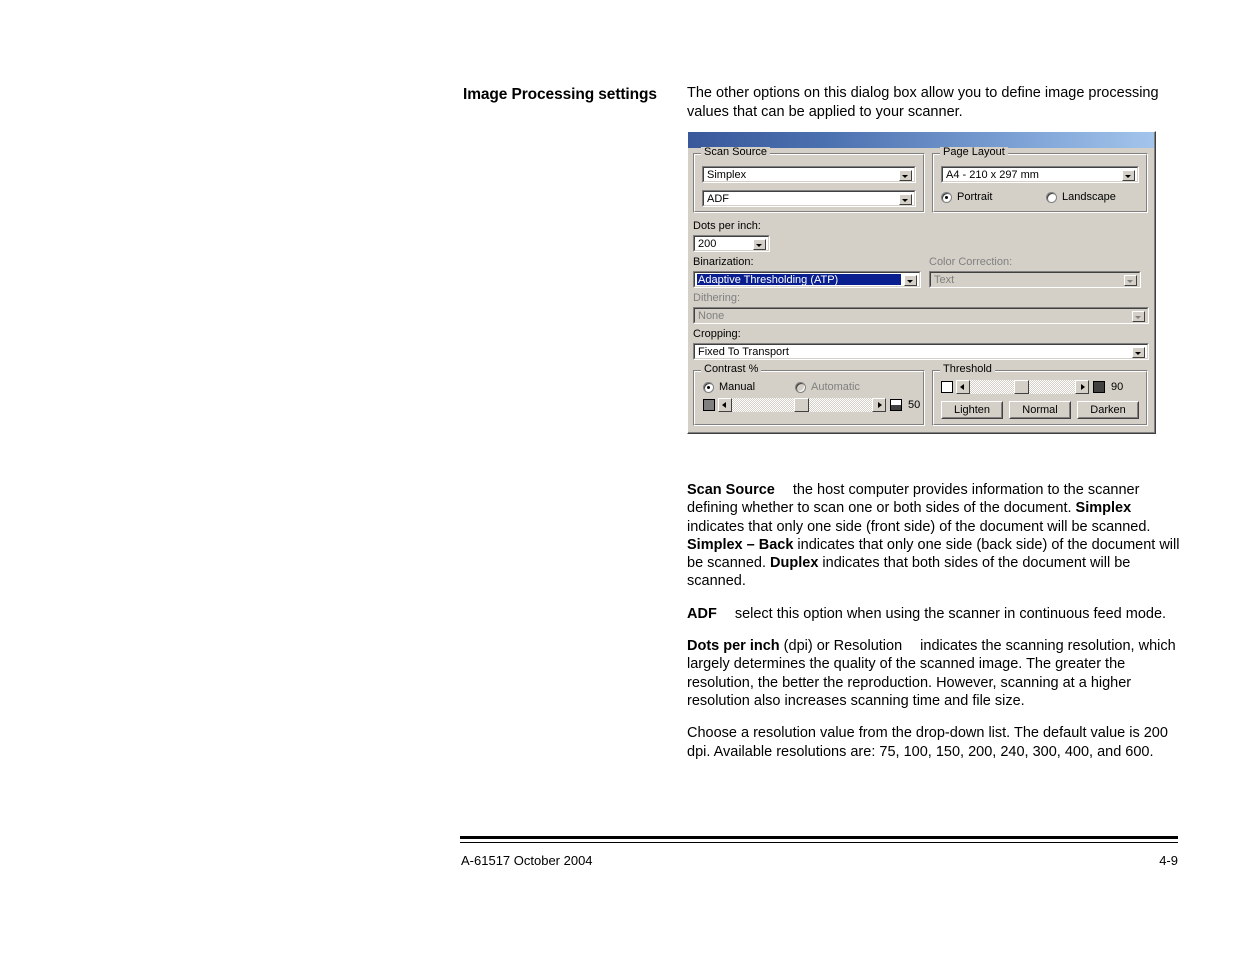  Describe the element at coordinates (799, 279) in the screenshot. I see `binarization-value: Adaptive Thresholding (ATP)` at that location.